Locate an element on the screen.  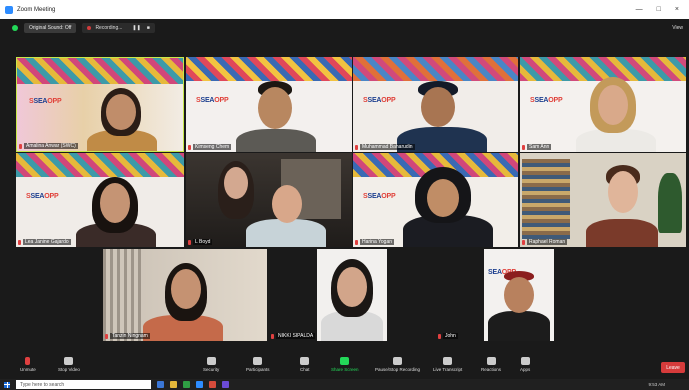
pause-stop-icon is located at coordinates (398, 361).